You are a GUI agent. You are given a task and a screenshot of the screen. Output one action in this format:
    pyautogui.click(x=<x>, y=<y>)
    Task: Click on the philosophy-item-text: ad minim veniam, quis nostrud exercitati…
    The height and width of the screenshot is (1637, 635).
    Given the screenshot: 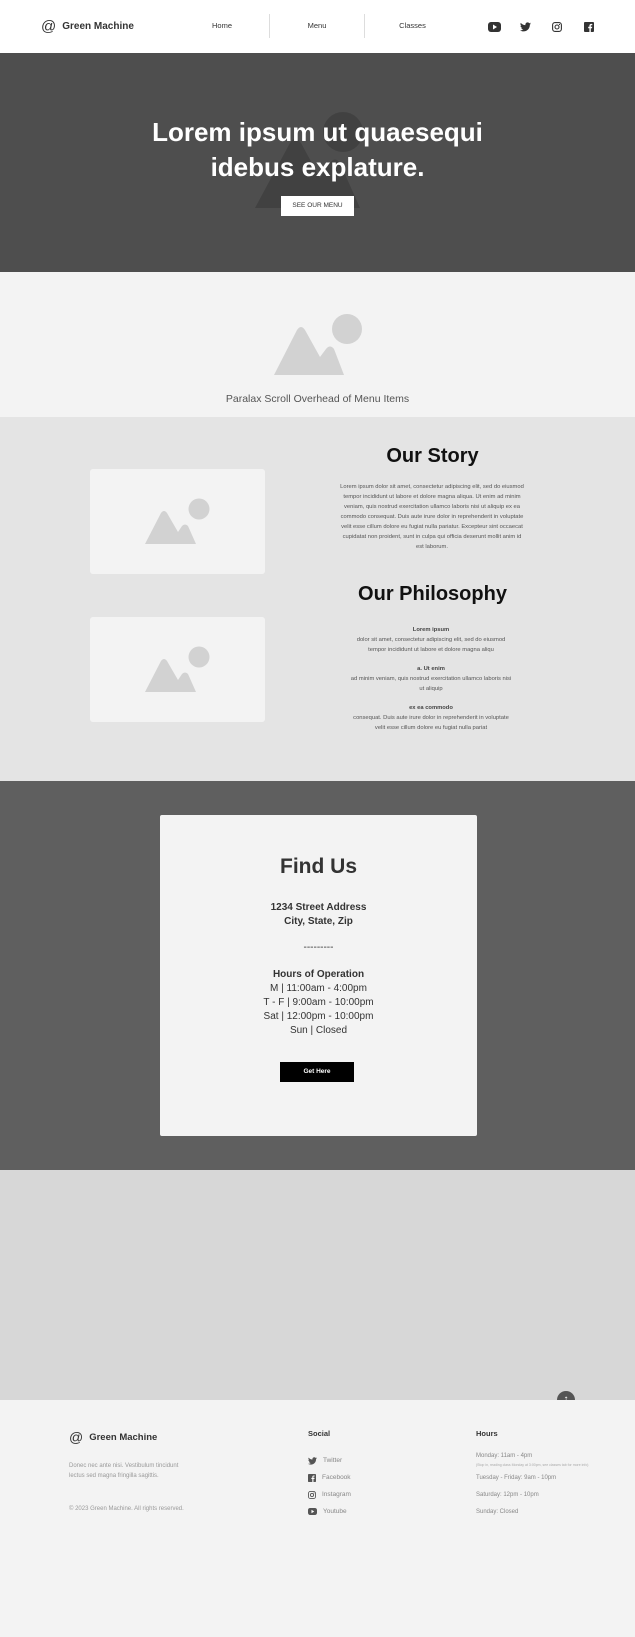 What is the action you would take?
    pyautogui.click(x=431, y=684)
    